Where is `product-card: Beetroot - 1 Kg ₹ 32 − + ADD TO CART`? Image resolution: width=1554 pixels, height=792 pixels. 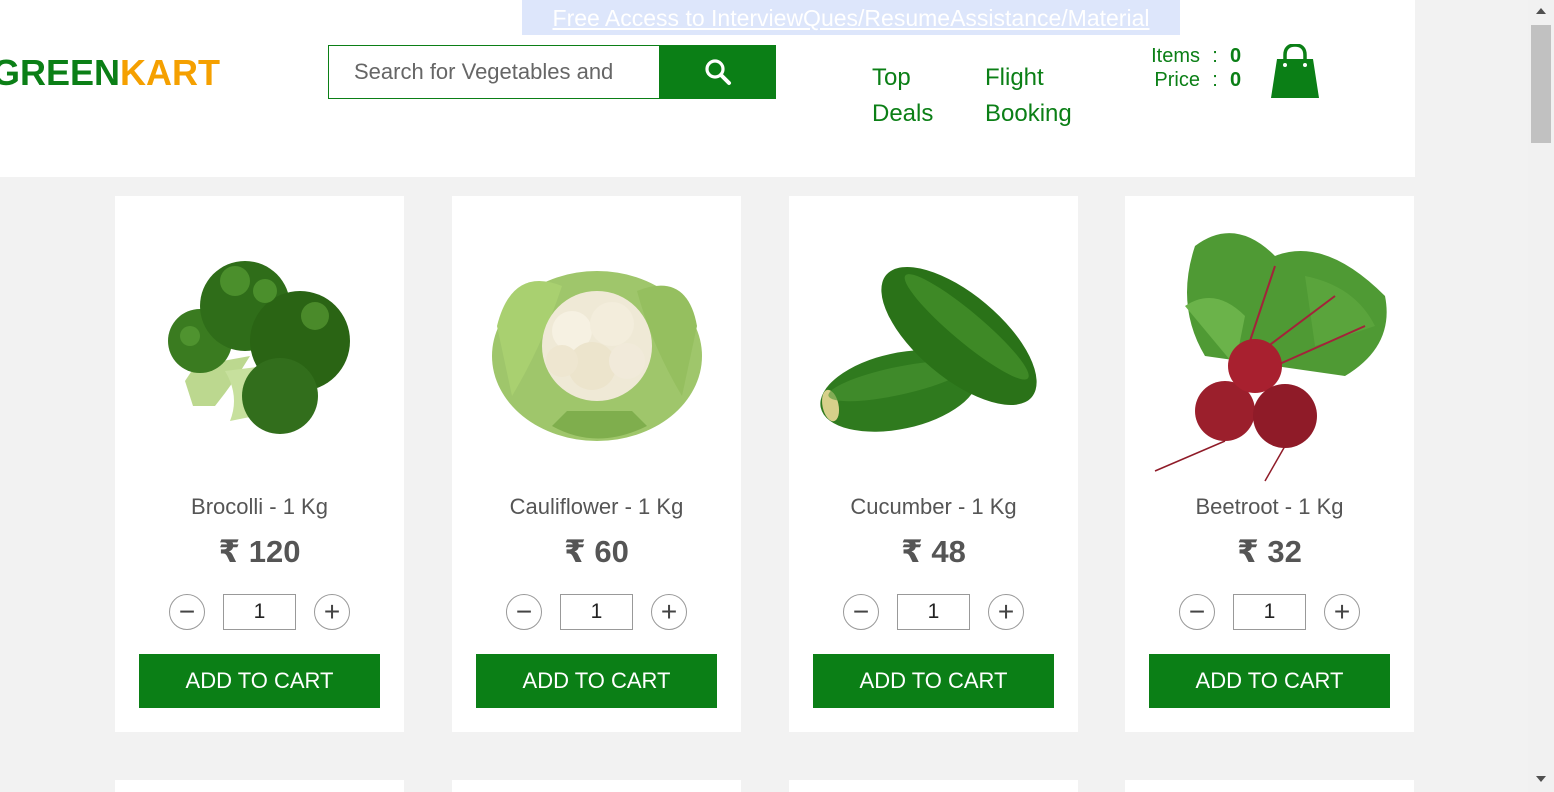 product-card: Beetroot - 1 Kg ₹ 32 − + ADD TO CART is located at coordinates (1269, 464).